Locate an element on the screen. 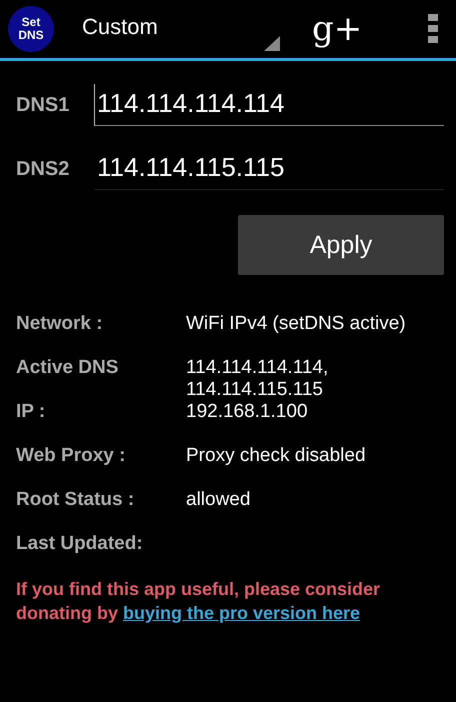 Image resolution: width=456 pixels, height=702 pixels. info-value: 114.114.114.114, is located at coordinates (257, 368).